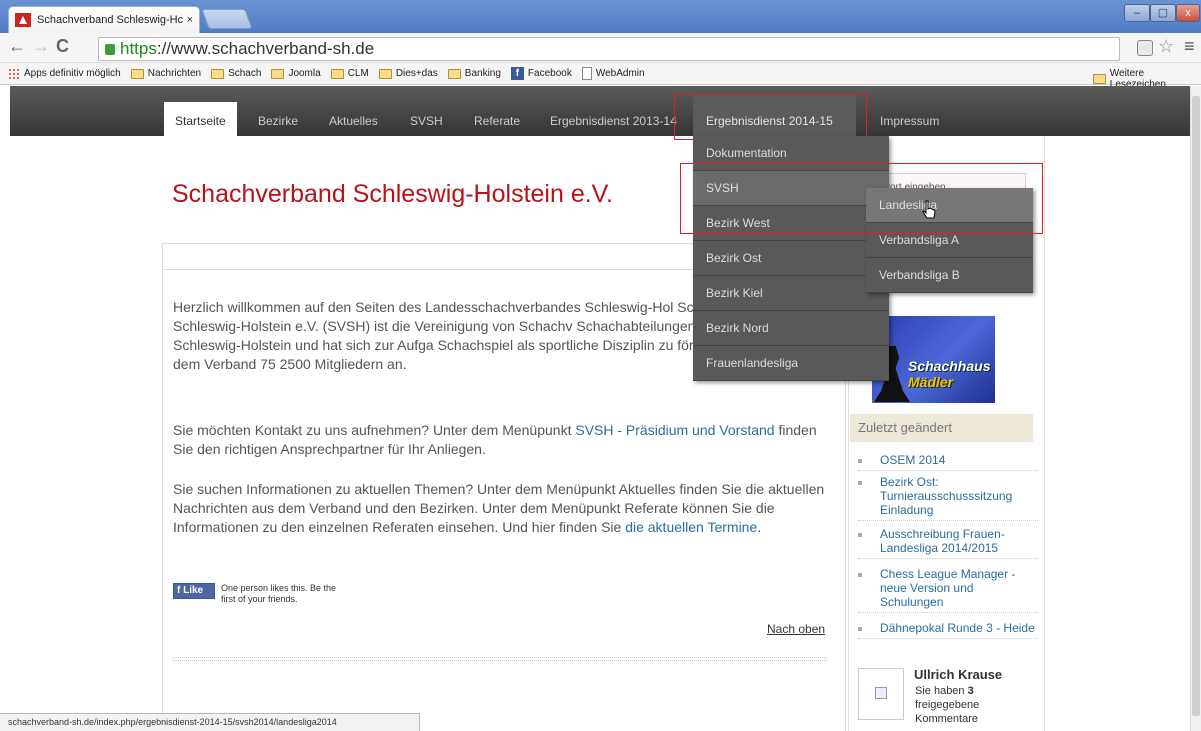 The image size is (1201, 731). I want to click on sponsor-name: Schachhaus Mädler, so click(949, 374).